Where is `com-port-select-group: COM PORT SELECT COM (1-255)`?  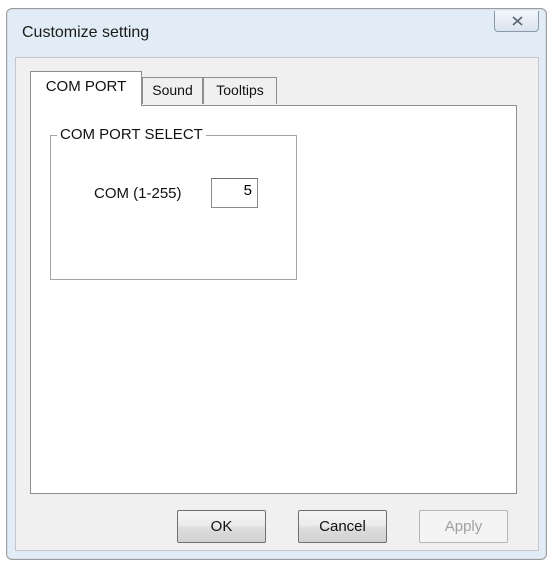
com-port-select-group: COM PORT SELECT COM (1-255) is located at coordinates (173, 203).